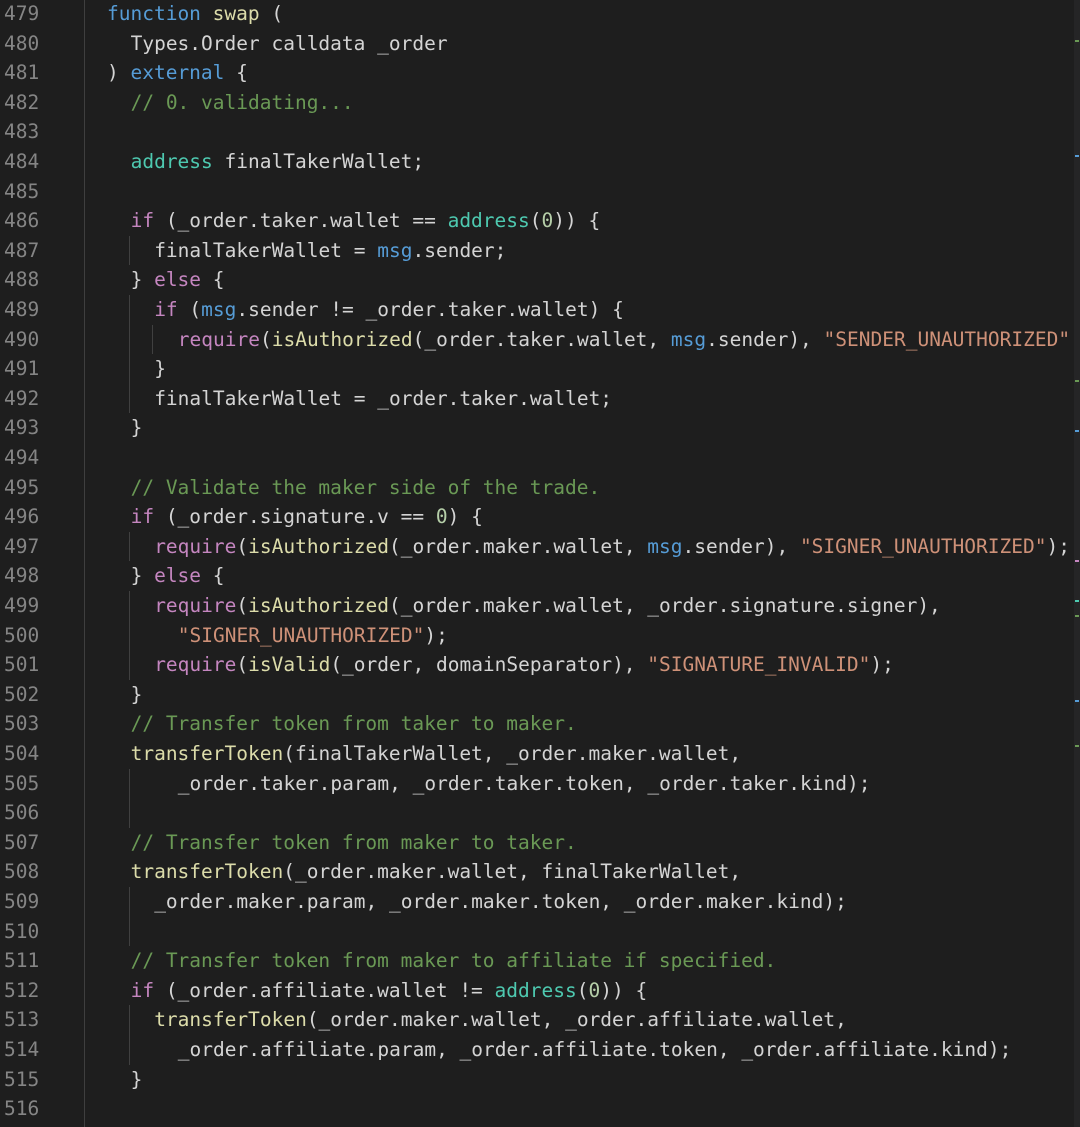 This screenshot has height=1127, width=1080. Describe the element at coordinates (540, 635) in the screenshot. I see `code-line: 500 "SIGNER_UNAUTHORIZED");` at that location.